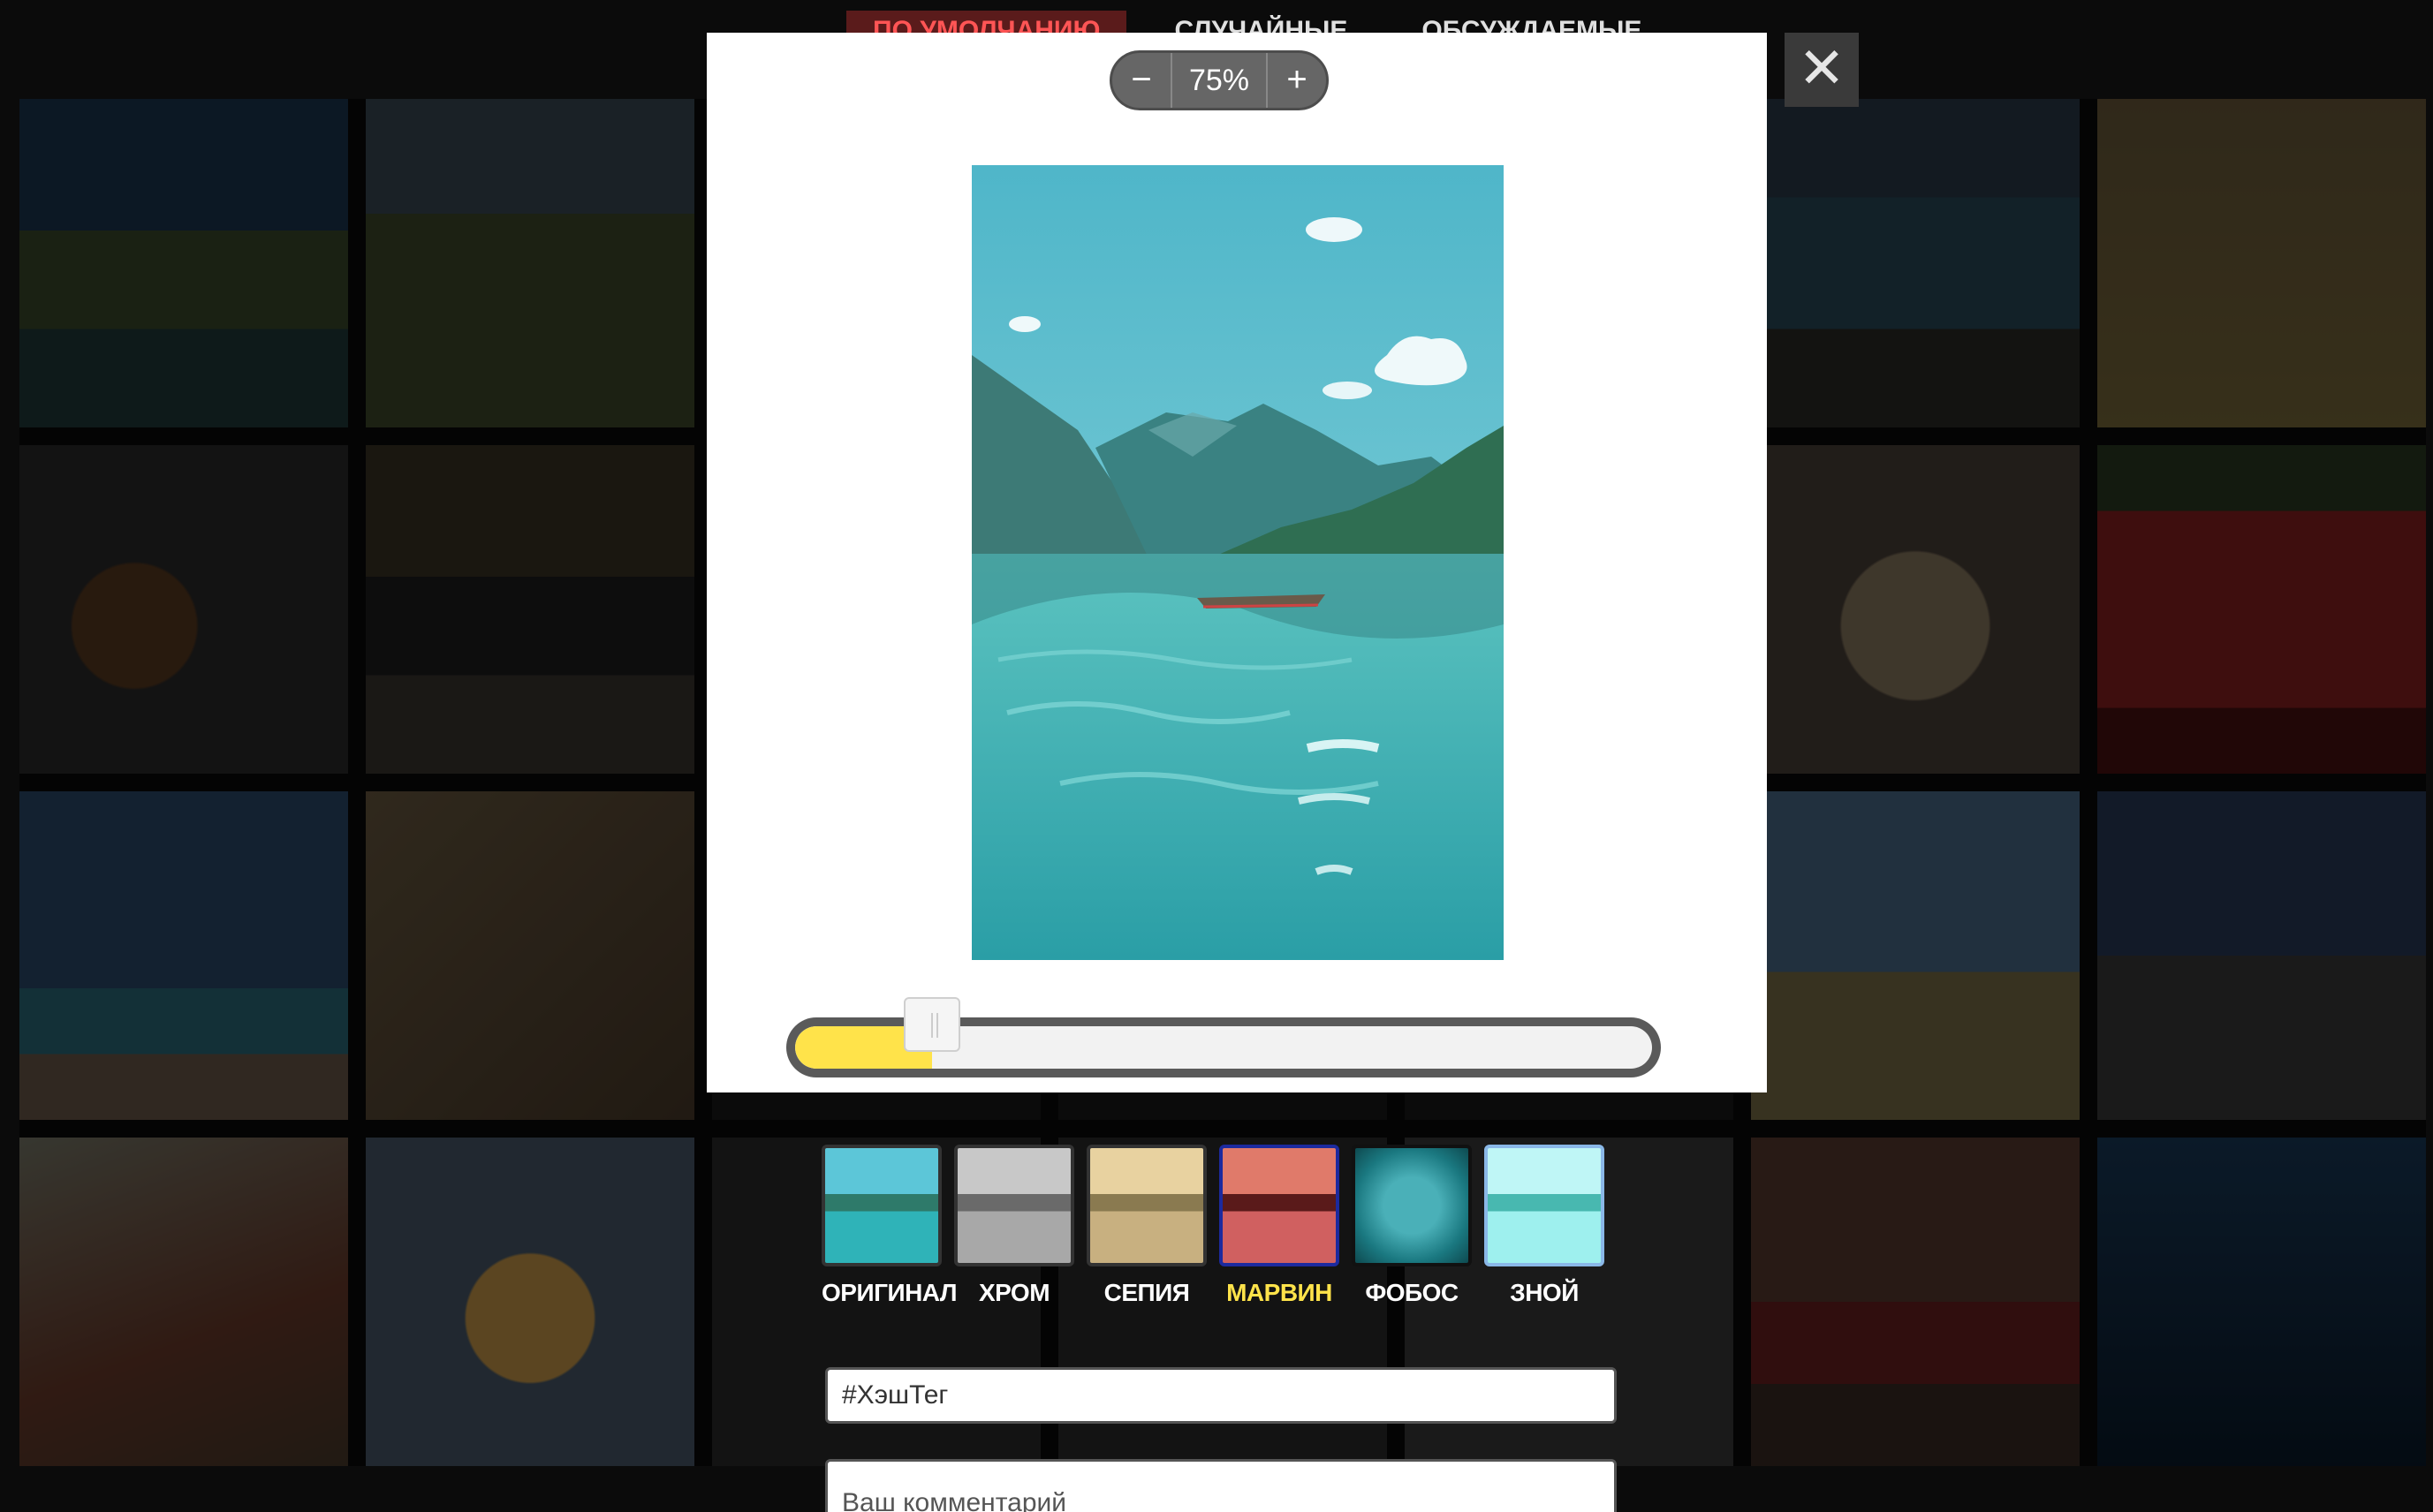  I want to click on edited-photo, so click(1238, 562).